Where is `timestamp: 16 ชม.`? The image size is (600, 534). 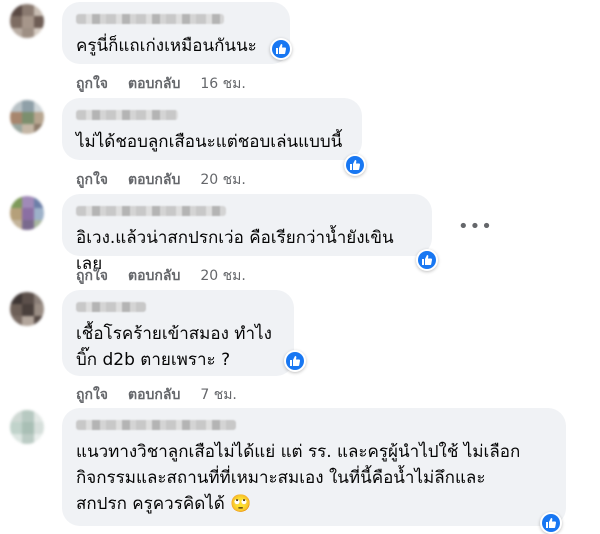
timestamp: 16 ชม. is located at coordinates (222, 84).